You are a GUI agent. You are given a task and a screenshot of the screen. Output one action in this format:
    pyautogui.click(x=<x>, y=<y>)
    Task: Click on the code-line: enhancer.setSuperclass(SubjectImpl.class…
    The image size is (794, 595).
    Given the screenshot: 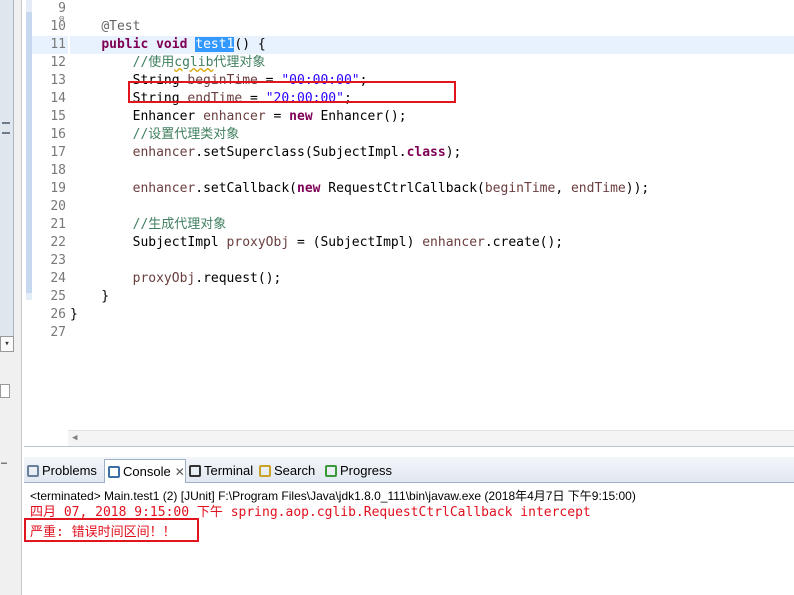 What is the action you would take?
    pyautogui.click(x=432, y=153)
    